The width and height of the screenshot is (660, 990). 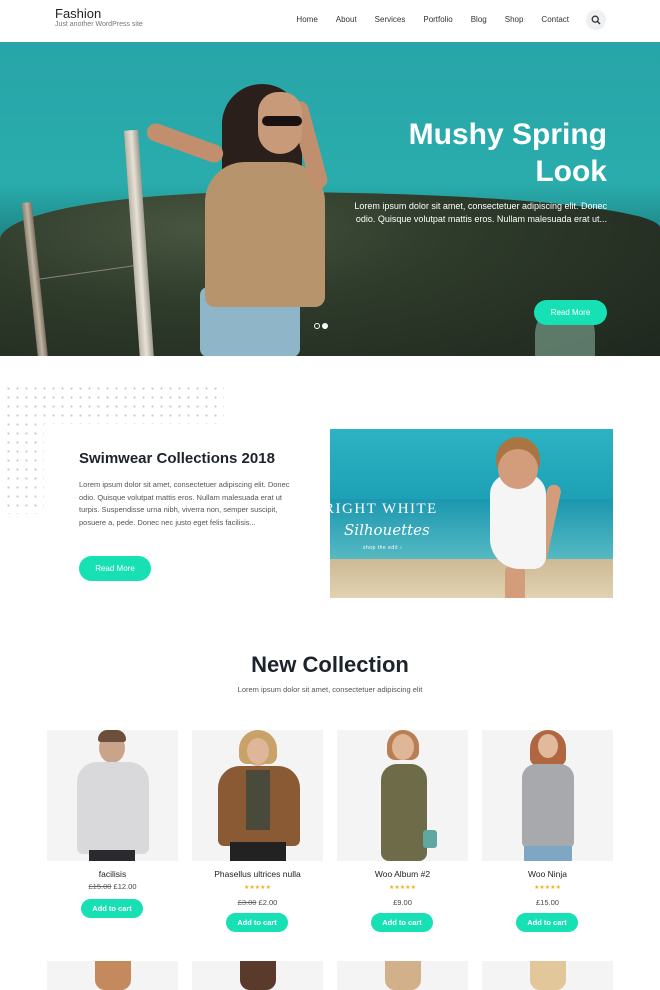 I want to click on image-script-text: Silhouettes, so click(x=387, y=530).